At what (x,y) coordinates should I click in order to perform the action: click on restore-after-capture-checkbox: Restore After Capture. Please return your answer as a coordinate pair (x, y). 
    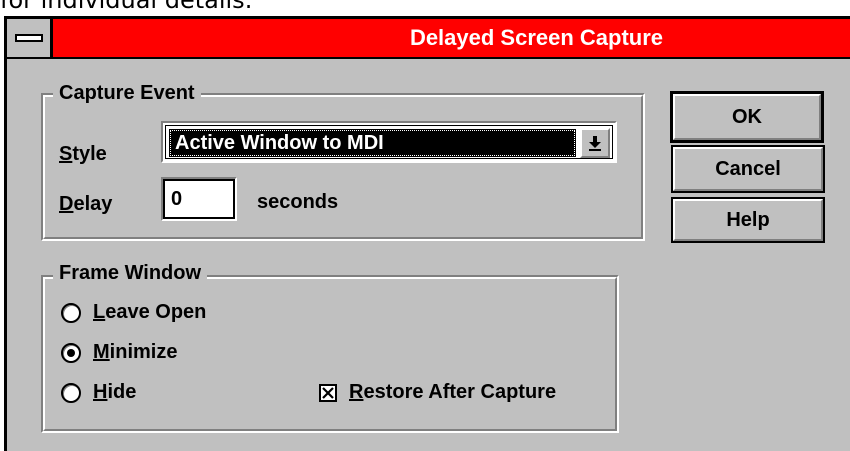
    Looking at the image, I should click on (437, 392).